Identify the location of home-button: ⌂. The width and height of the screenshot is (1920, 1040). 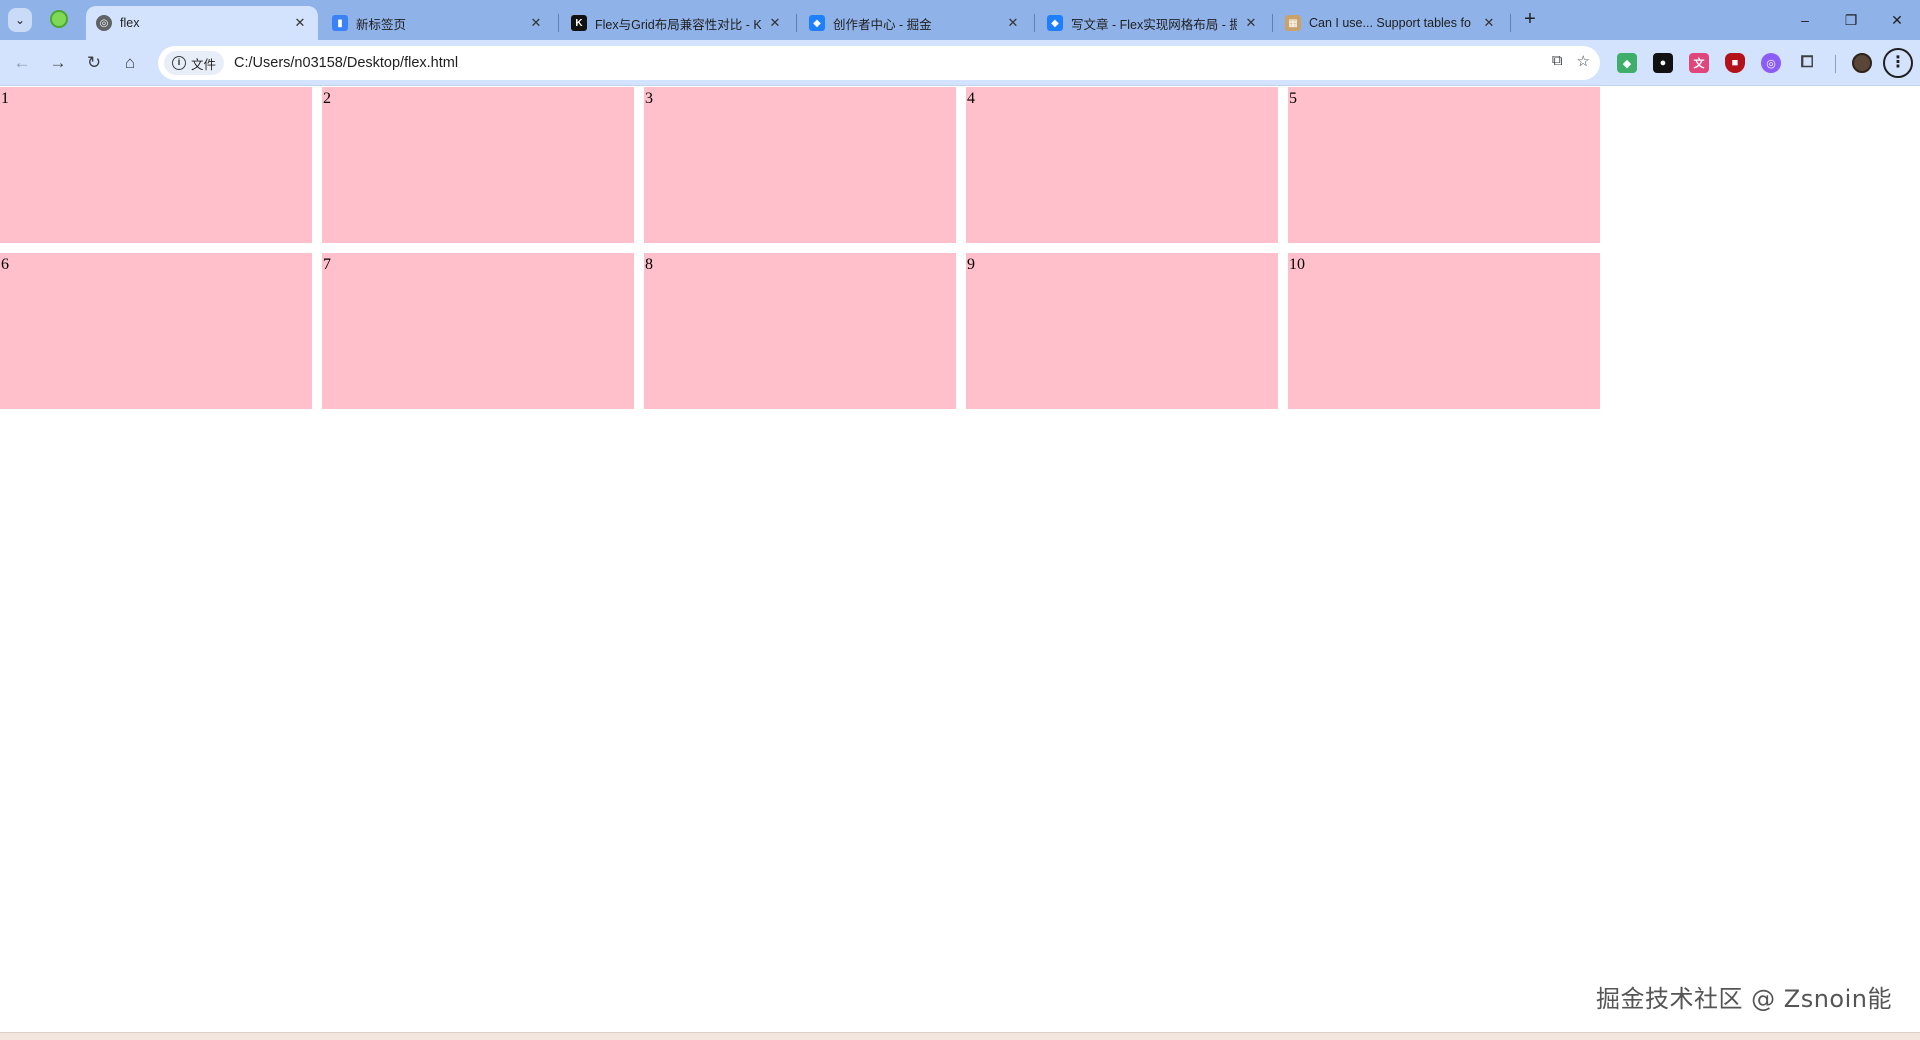
(130, 63).